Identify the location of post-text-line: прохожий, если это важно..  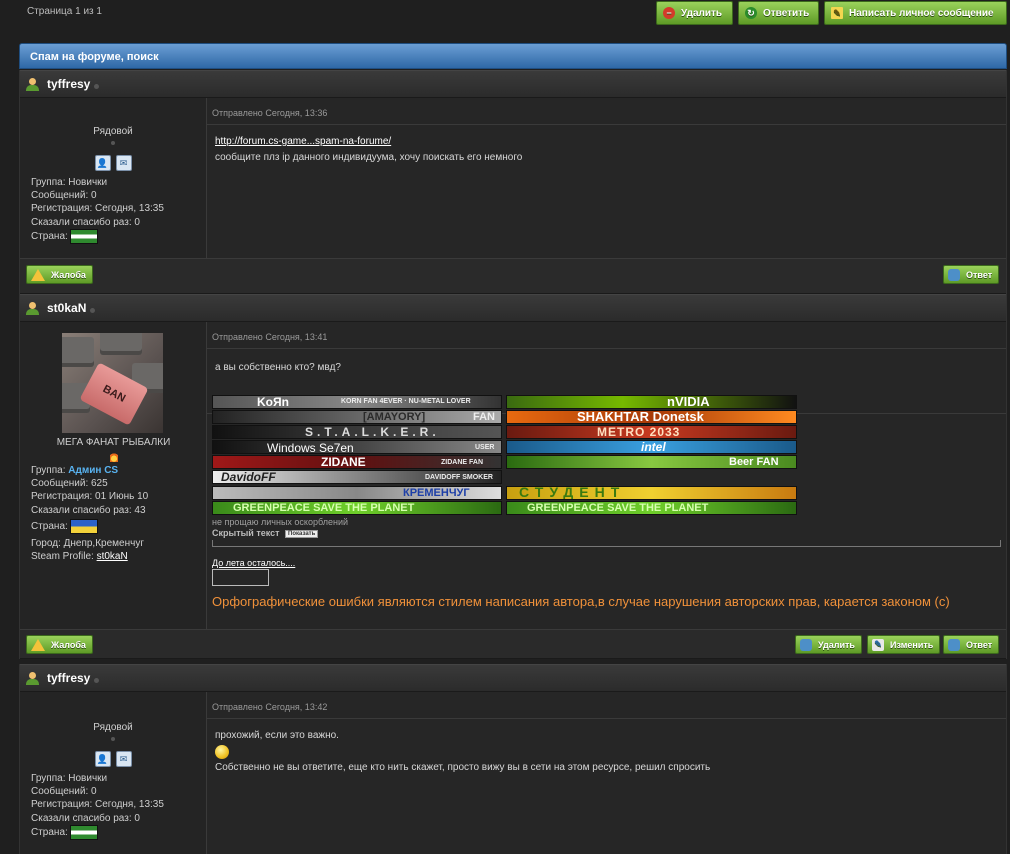
(277, 735).